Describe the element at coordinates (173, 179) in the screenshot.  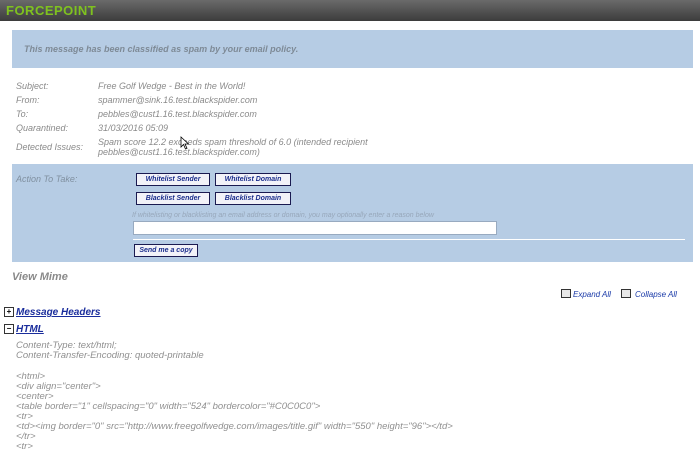
I see `whitelist-sender-button: Whitelist Sender` at that location.